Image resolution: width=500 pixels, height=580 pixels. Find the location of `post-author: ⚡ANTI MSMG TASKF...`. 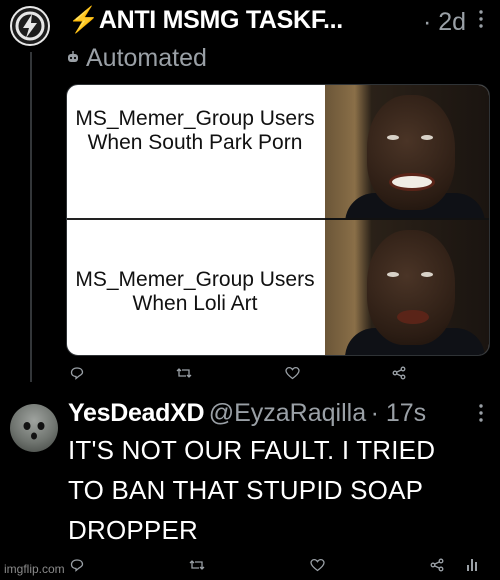

post-author: ⚡ANTI MSMG TASKF... is located at coordinates (205, 20).